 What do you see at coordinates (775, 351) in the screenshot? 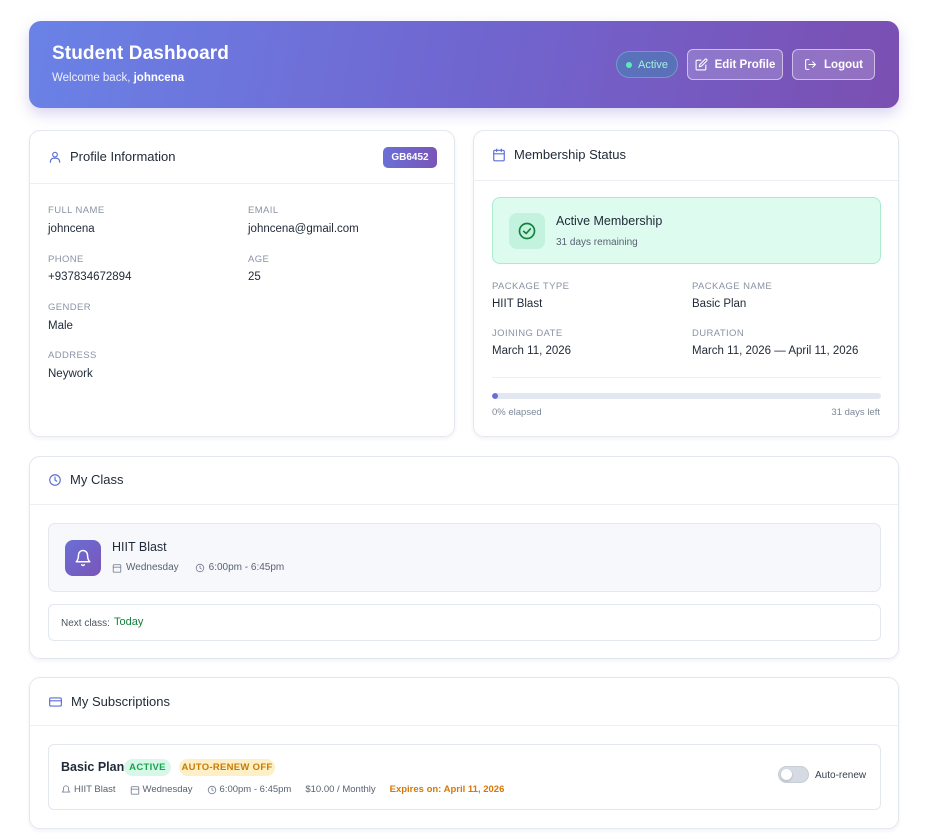
I see `duration-value: March 11, 2026 — April 11, 2026` at bounding box center [775, 351].